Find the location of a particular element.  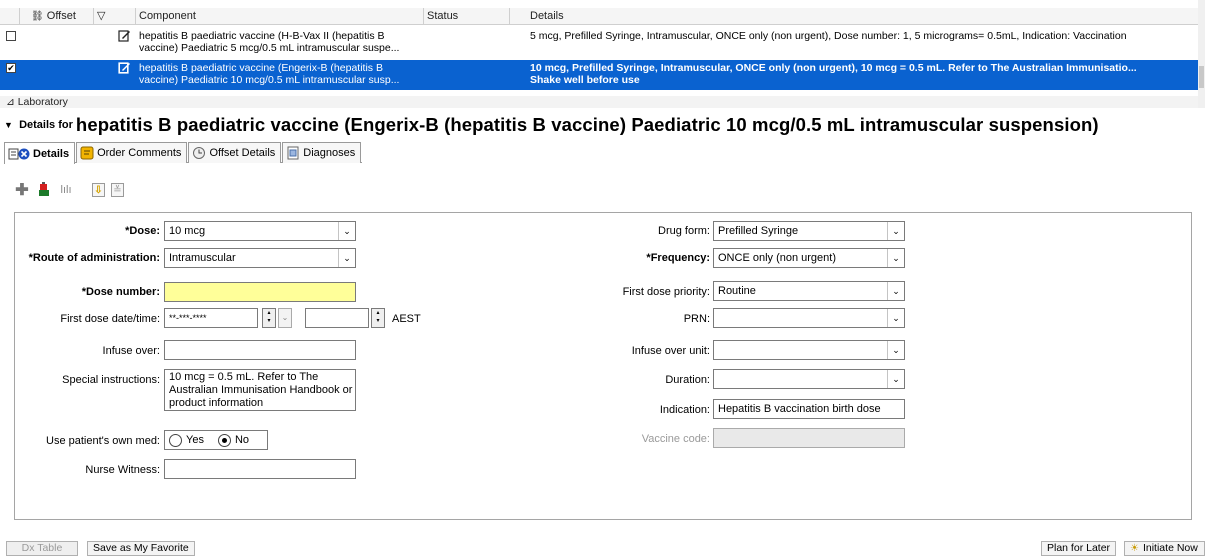

chart-bars-icon: lılı is located at coordinates (66, 190).